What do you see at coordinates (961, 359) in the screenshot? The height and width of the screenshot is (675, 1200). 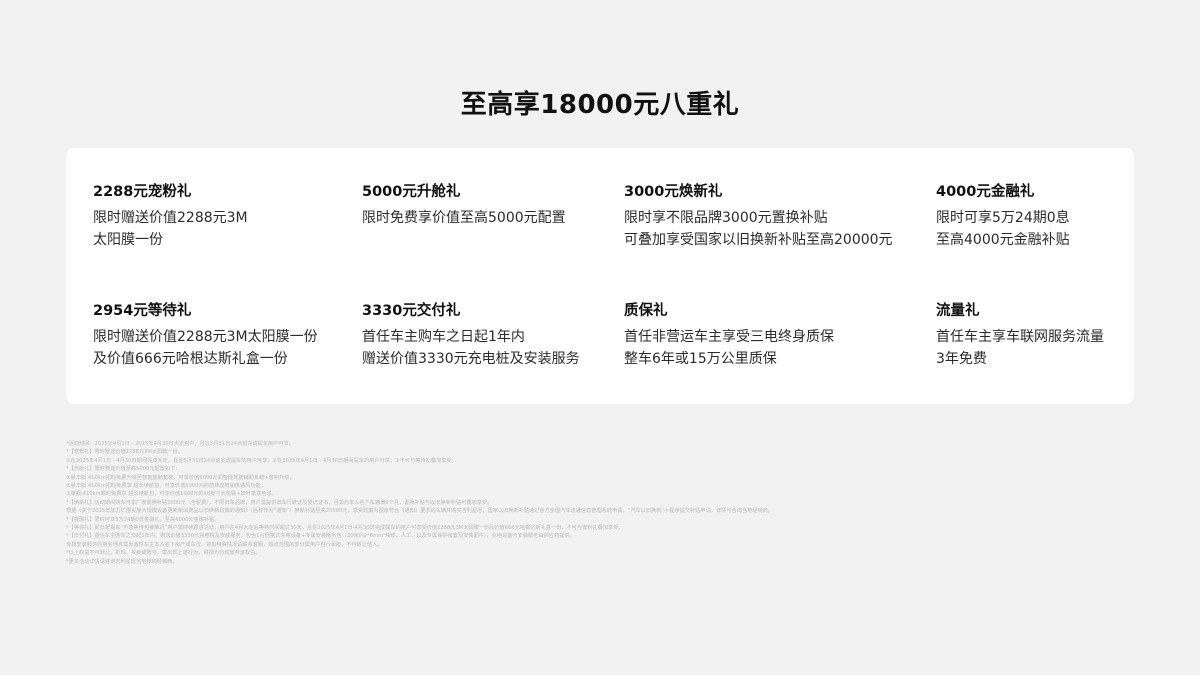 I see `gift-desc-line: 3年免费` at bounding box center [961, 359].